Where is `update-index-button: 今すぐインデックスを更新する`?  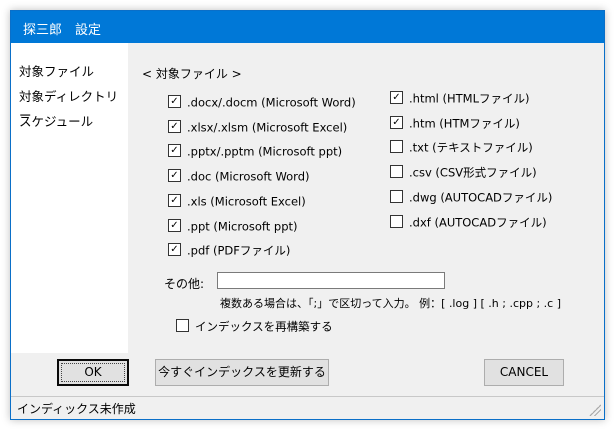 update-index-button: 今すぐインデックスを更新する is located at coordinates (242, 372).